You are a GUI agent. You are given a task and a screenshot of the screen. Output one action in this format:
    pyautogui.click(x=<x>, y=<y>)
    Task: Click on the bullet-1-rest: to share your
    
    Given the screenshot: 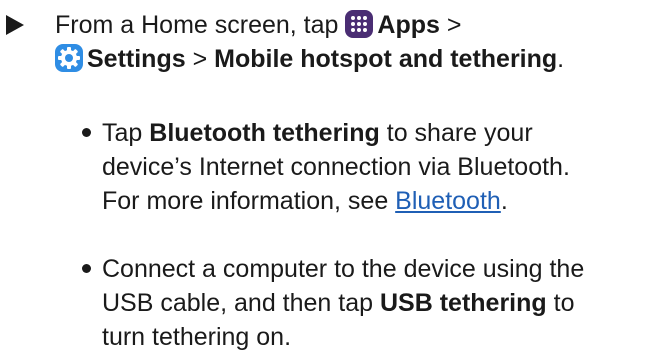 What is the action you would take?
    pyautogui.click(x=459, y=133)
    